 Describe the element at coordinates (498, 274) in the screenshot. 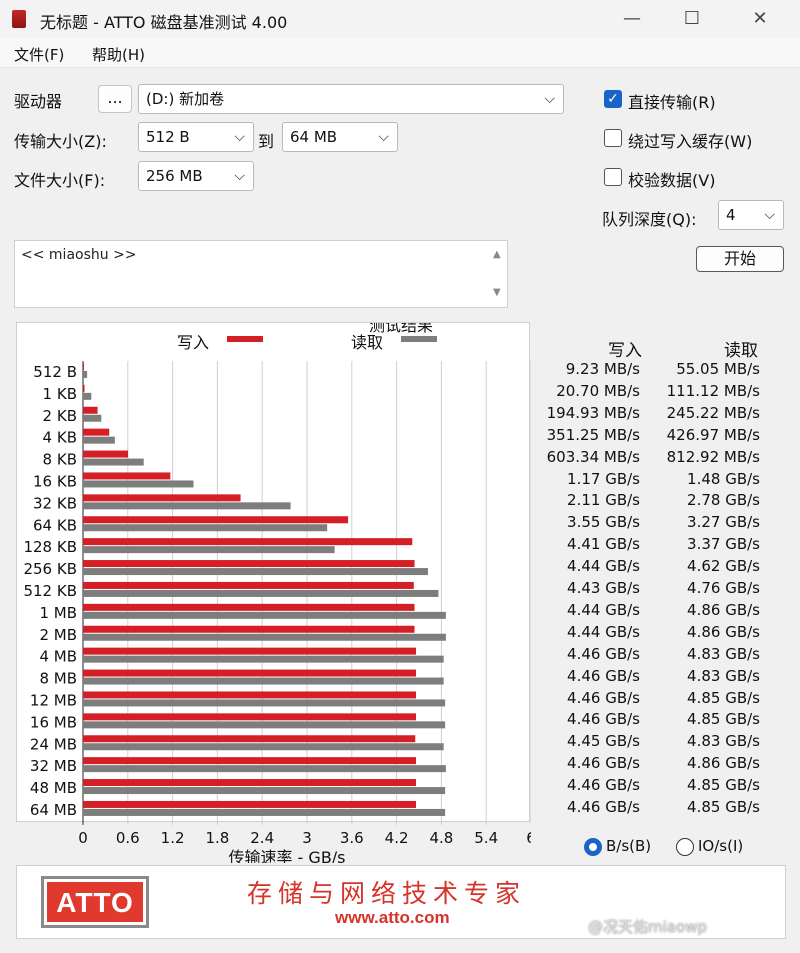

I see `description-scrollbar: ▲ ▼` at that location.